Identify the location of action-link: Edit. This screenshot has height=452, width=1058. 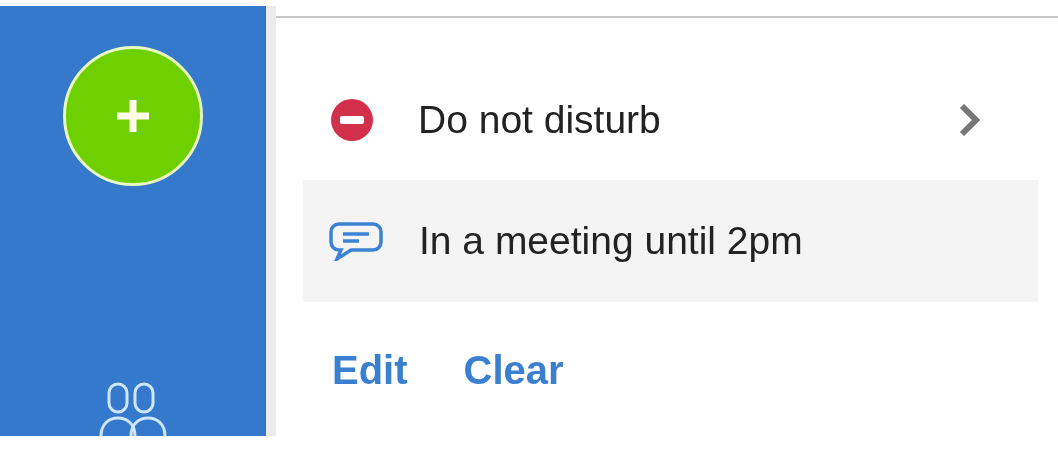
(370, 370).